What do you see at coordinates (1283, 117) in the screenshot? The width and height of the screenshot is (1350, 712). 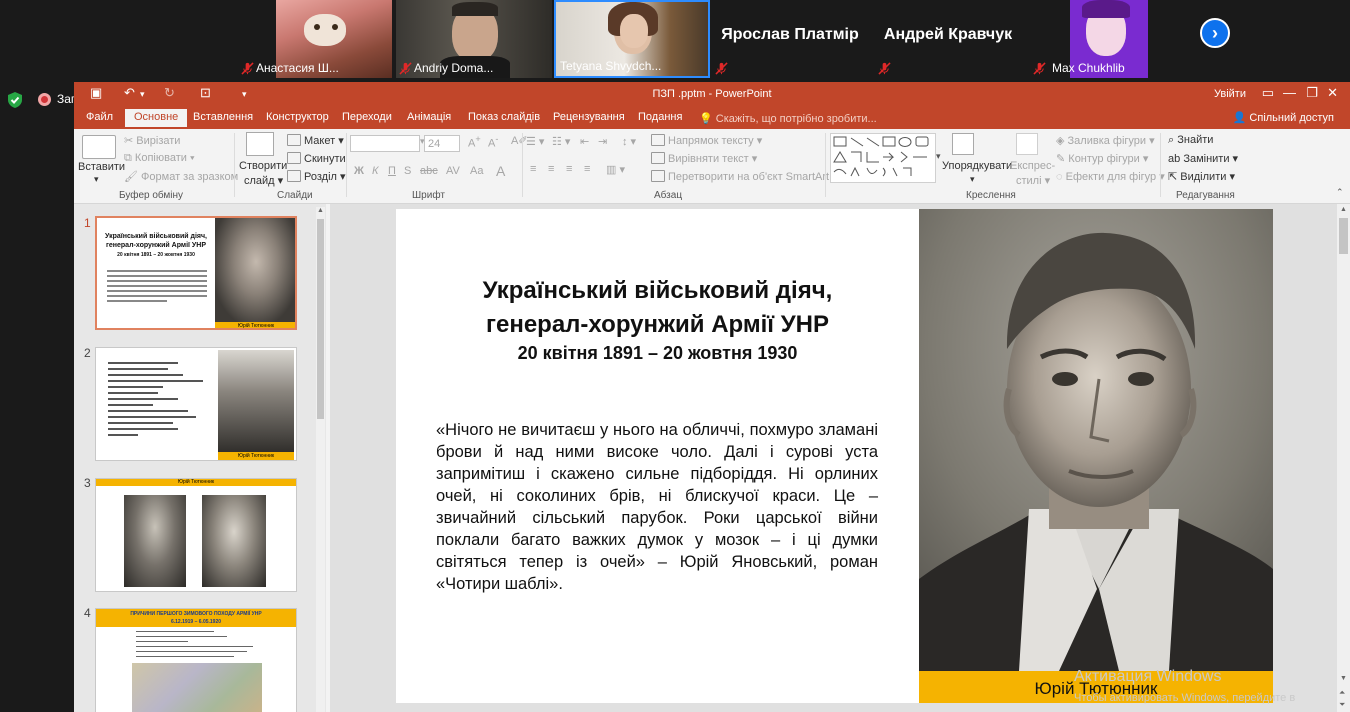 I see `share-button: 👤 Спільний доступ` at bounding box center [1283, 117].